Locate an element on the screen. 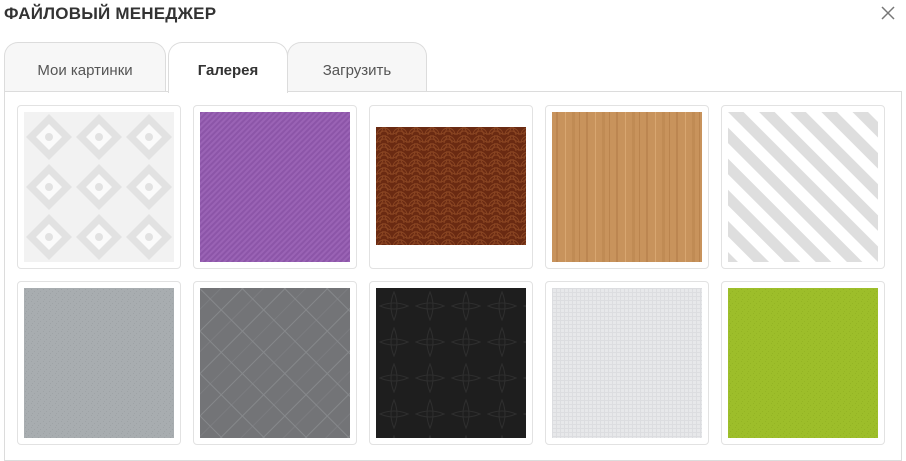  tab-my-pictures: Мои картинки is located at coordinates (85, 66).